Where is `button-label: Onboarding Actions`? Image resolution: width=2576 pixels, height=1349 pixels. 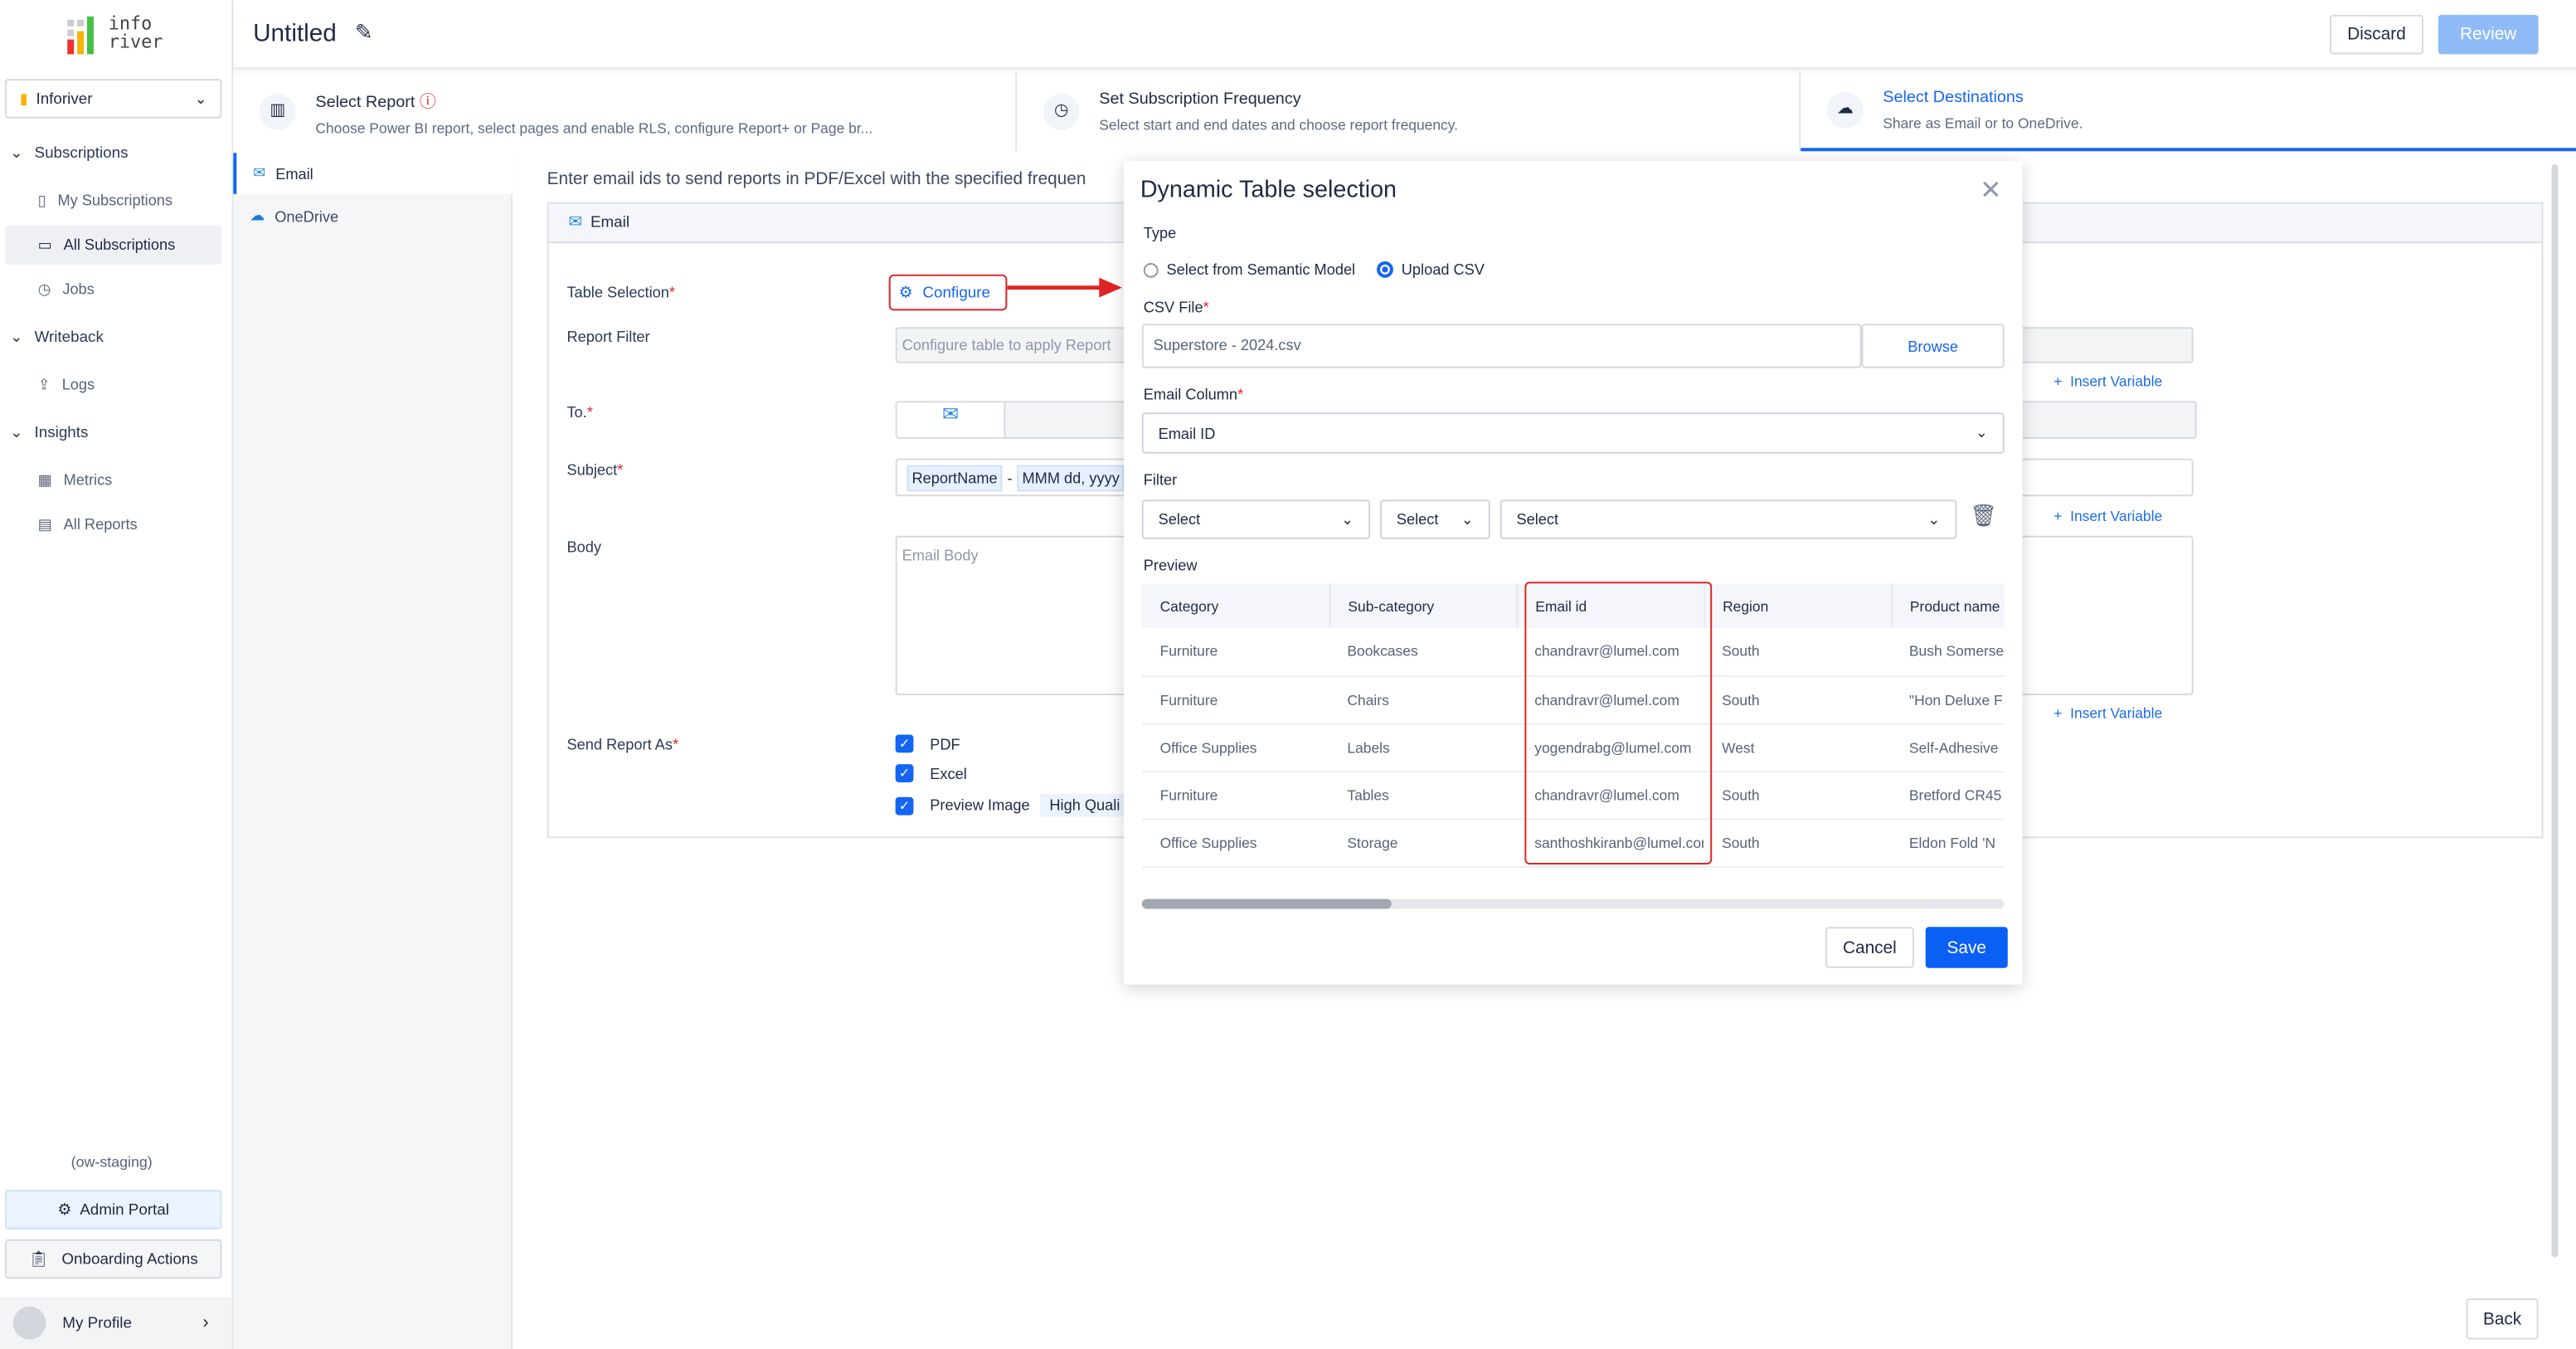 button-label: Onboarding Actions is located at coordinates (129, 1259).